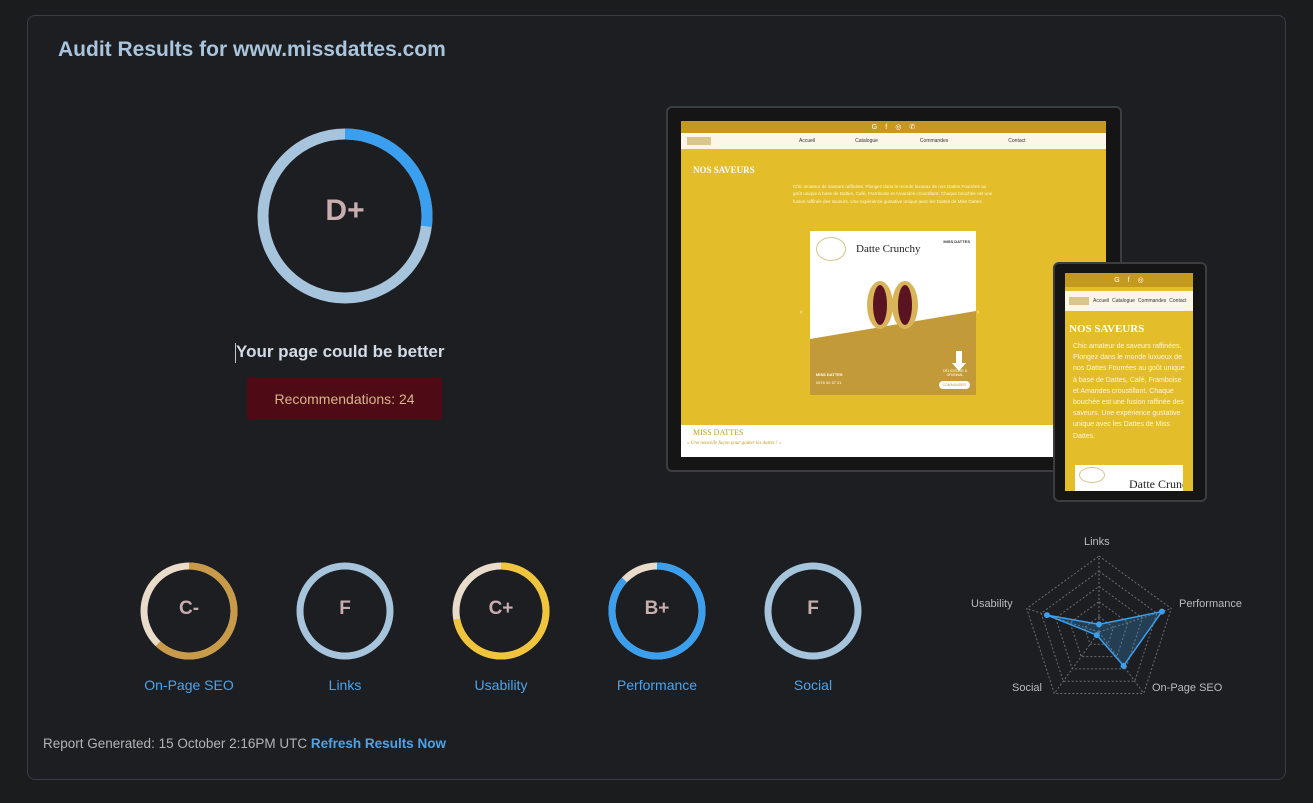  I want to click on site-nav: Accueil Catalogue Commandes Contact, so click(893, 141).